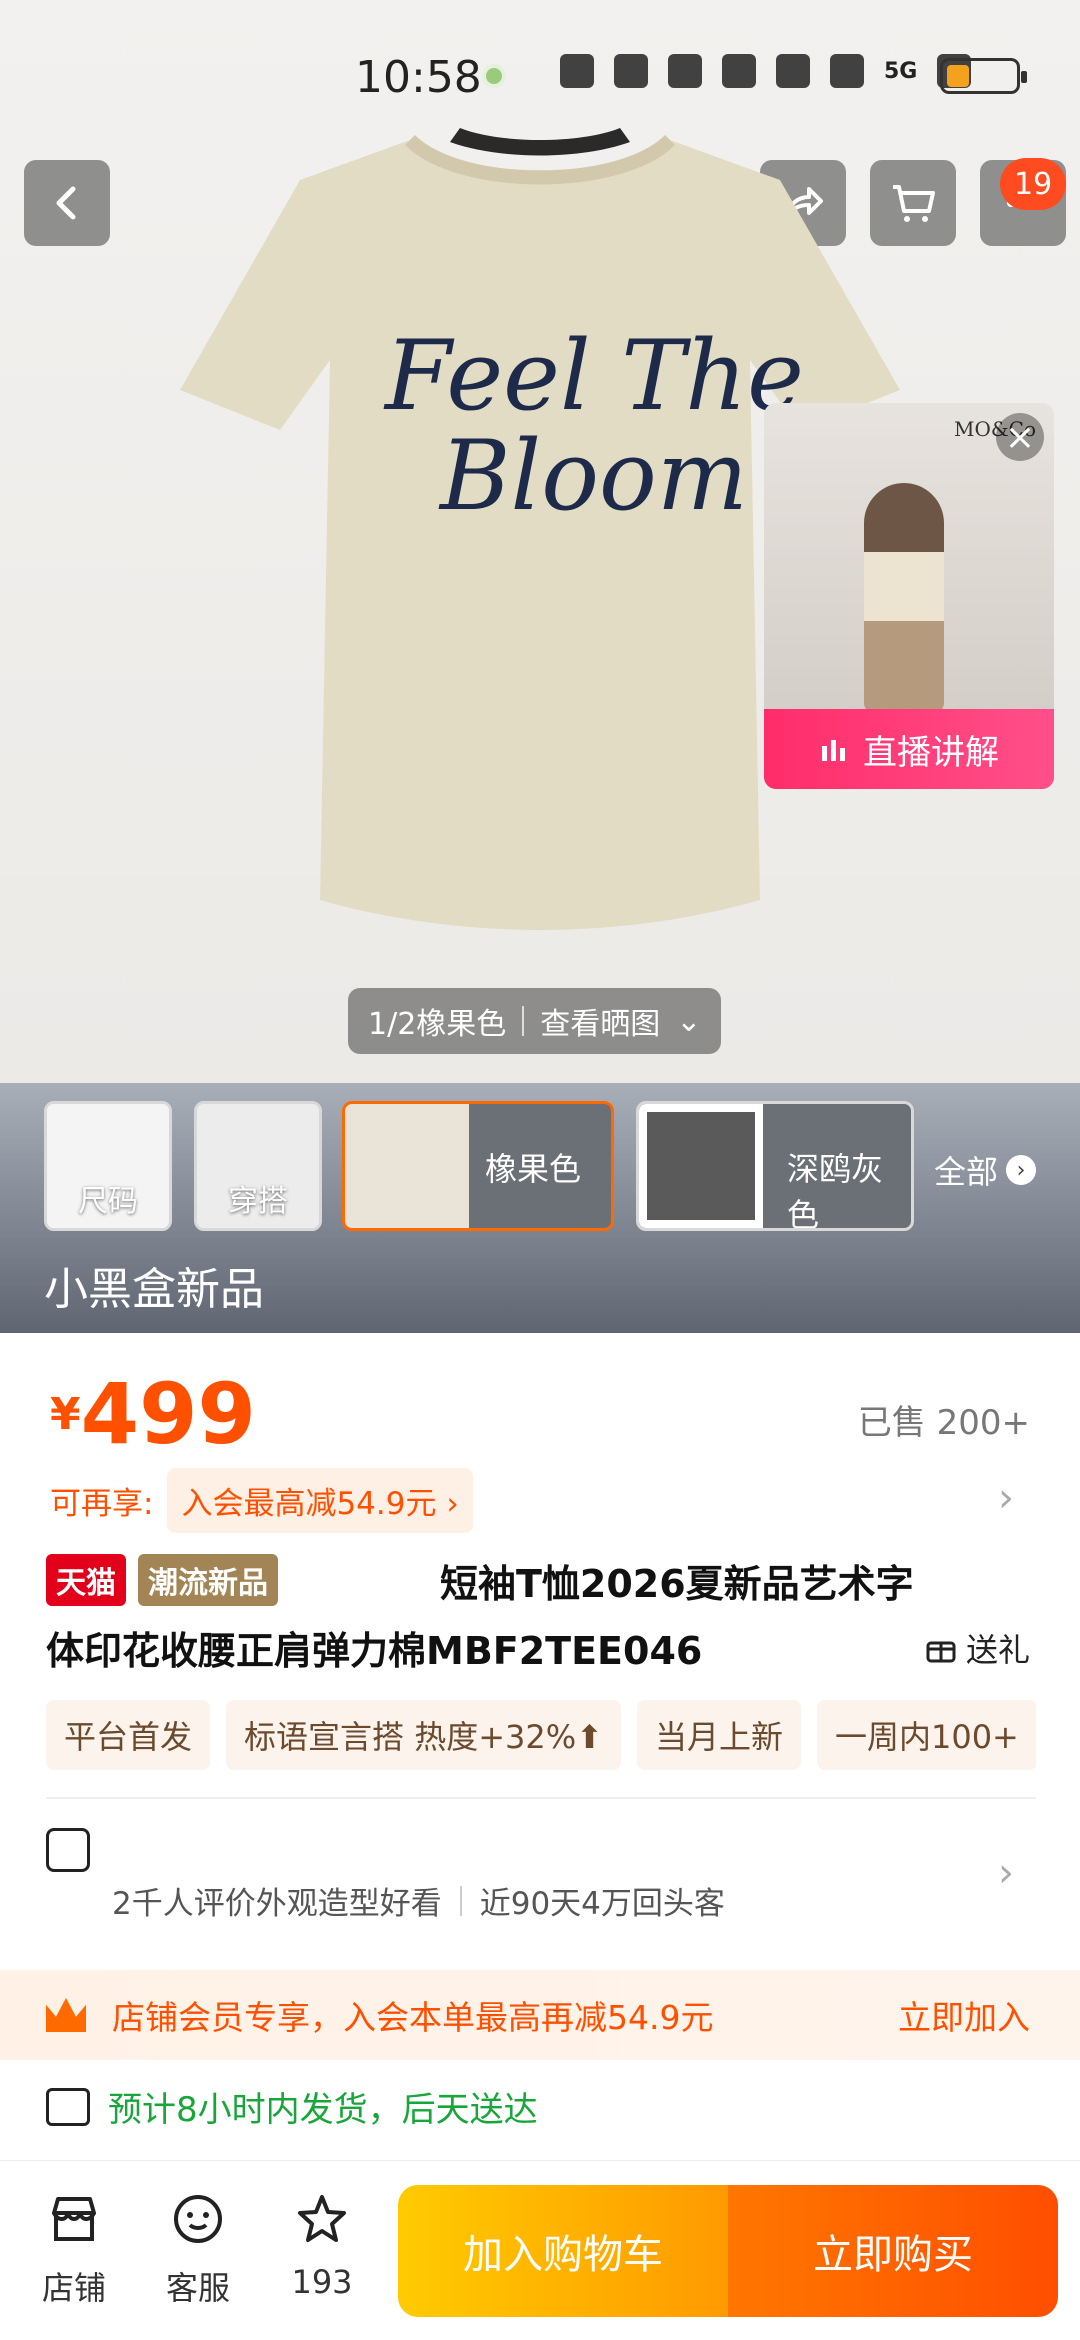  Describe the element at coordinates (423, 1735) in the screenshot. I see `chip: 标语宣言搭 热度+32%⬆` at that location.